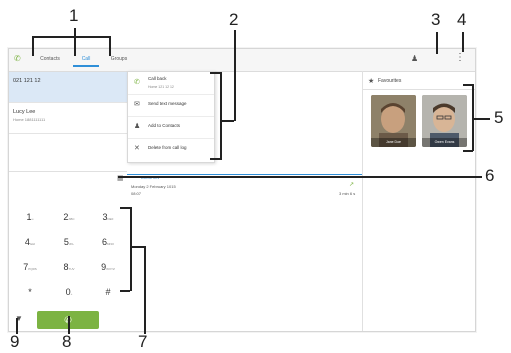  I want to click on callout-9: 9, so click(15, 341).